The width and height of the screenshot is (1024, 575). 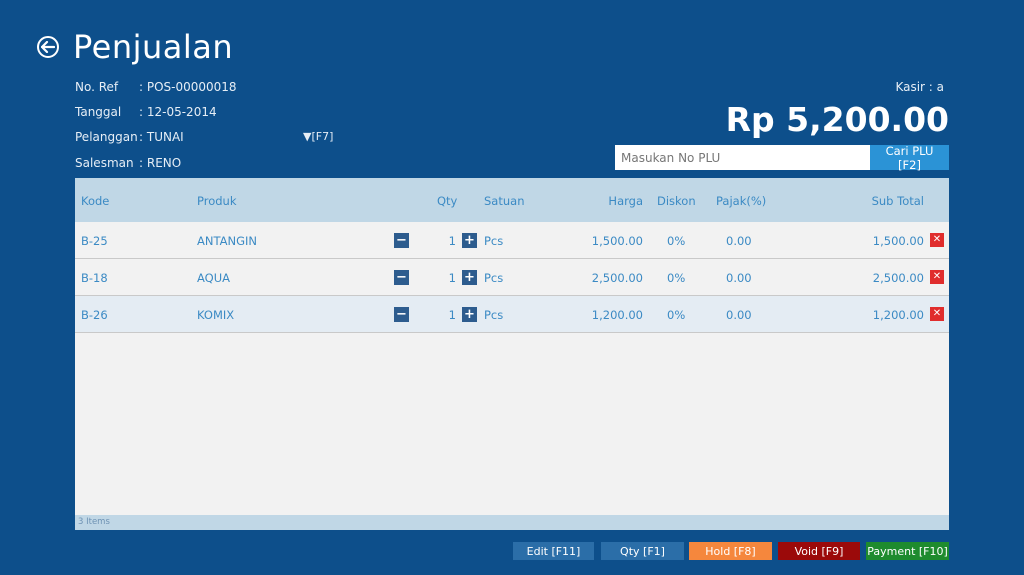 I want to click on cell-produk: AQUA, so click(x=214, y=278).